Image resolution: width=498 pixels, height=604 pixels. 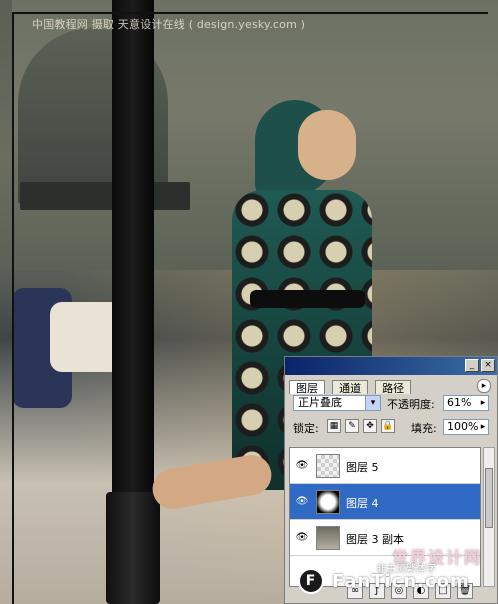 I want to click on tab-layers: 图层, so click(x=307, y=387).